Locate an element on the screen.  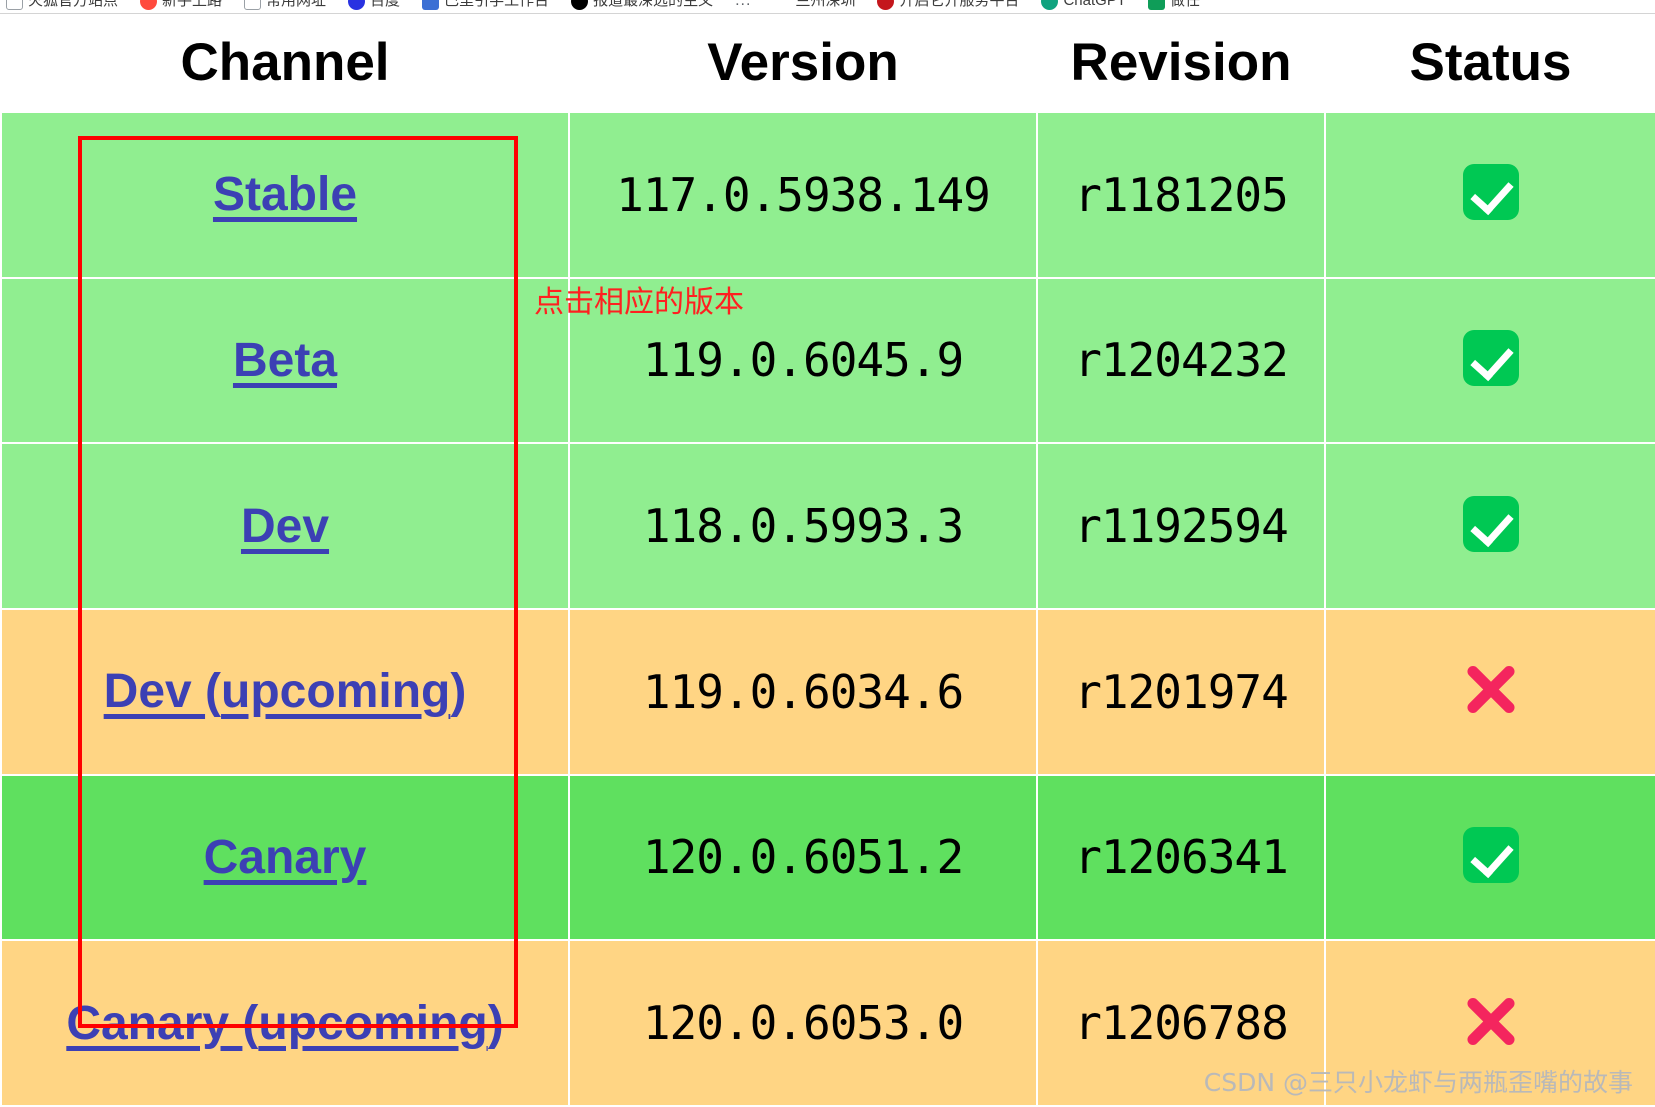
channel-link: Stable is located at coordinates (285, 194).